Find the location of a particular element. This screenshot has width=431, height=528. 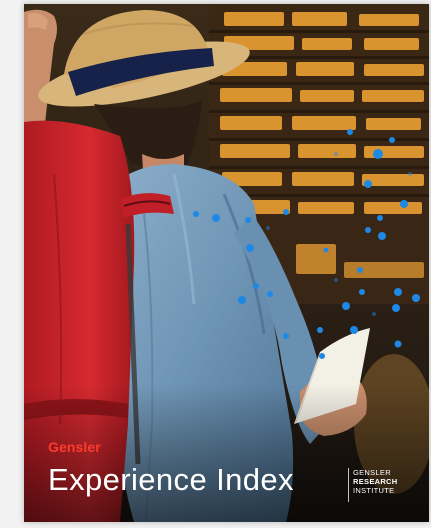

institute-line-1: GENSLER is located at coordinates (372, 472).